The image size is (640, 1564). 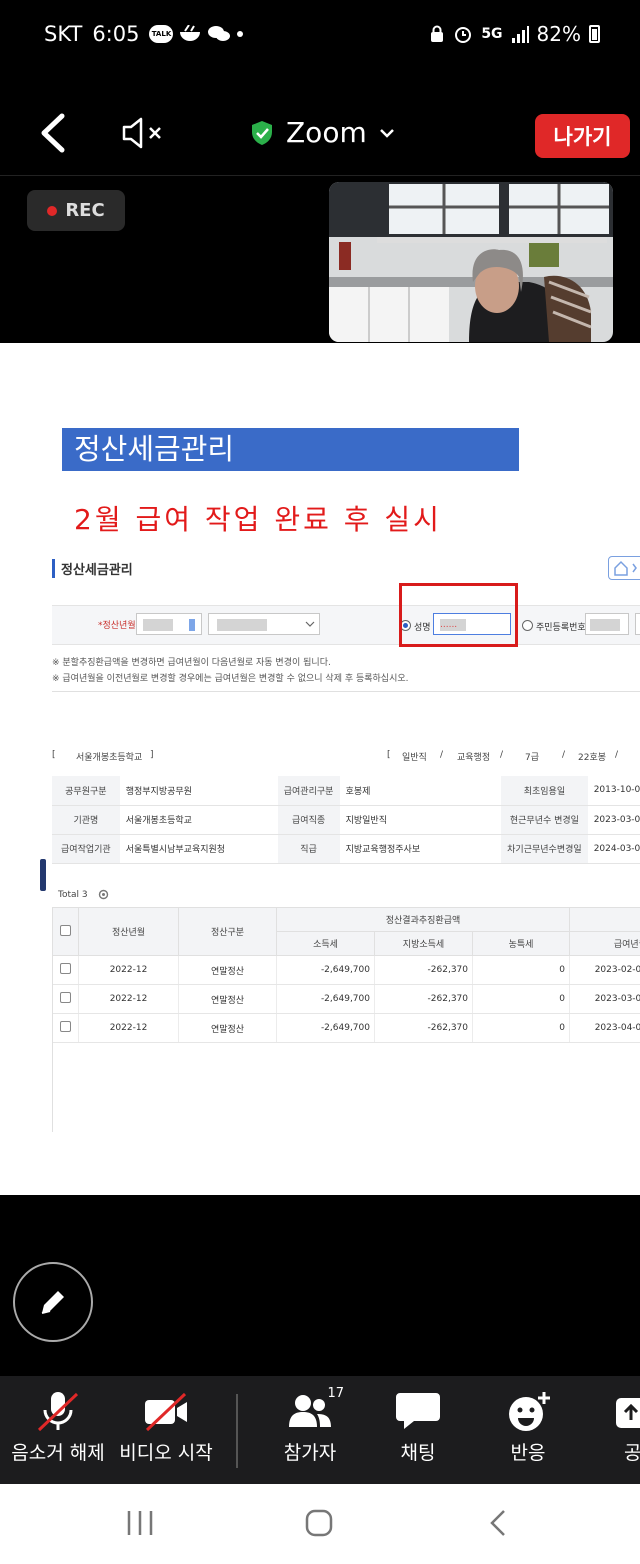 I want to click on participants-button: 17 참가자, so click(x=310, y=1430).